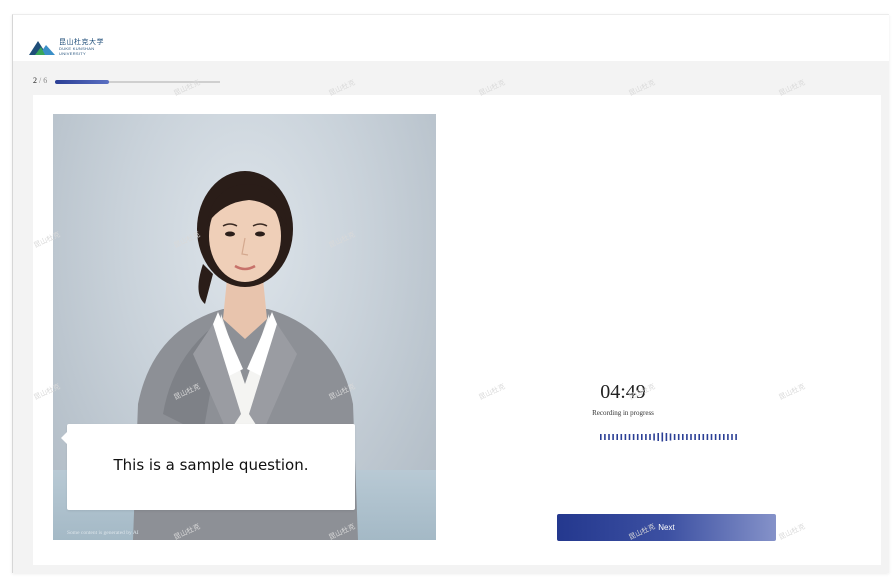 Image resolution: width=893 pixels, height=578 pixels. Describe the element at coordinates (42, 48) in the screenshot. I see `logo-mountain-icon` at that location.